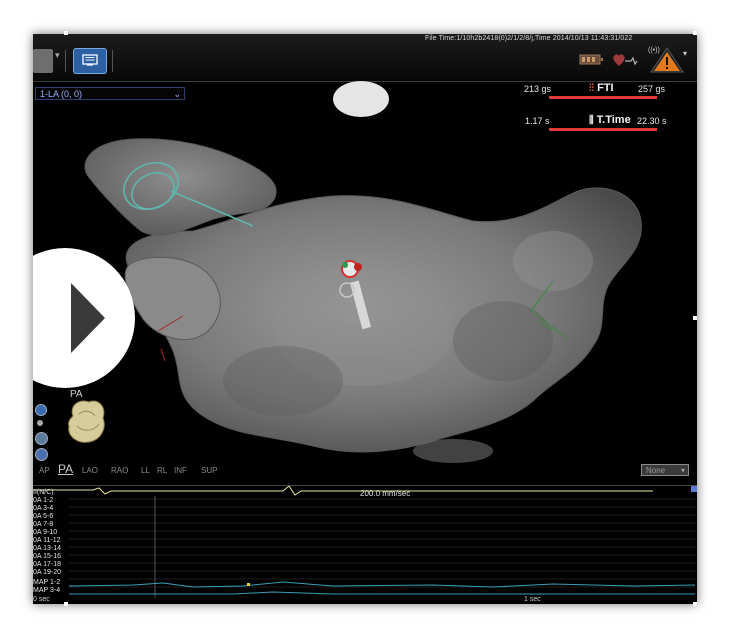 The width and height of the screenshot is (730, 637). Describe the element at coordinates (652, 89) in the screenshot. I see `fti-max-value: 257 gs` at that location.